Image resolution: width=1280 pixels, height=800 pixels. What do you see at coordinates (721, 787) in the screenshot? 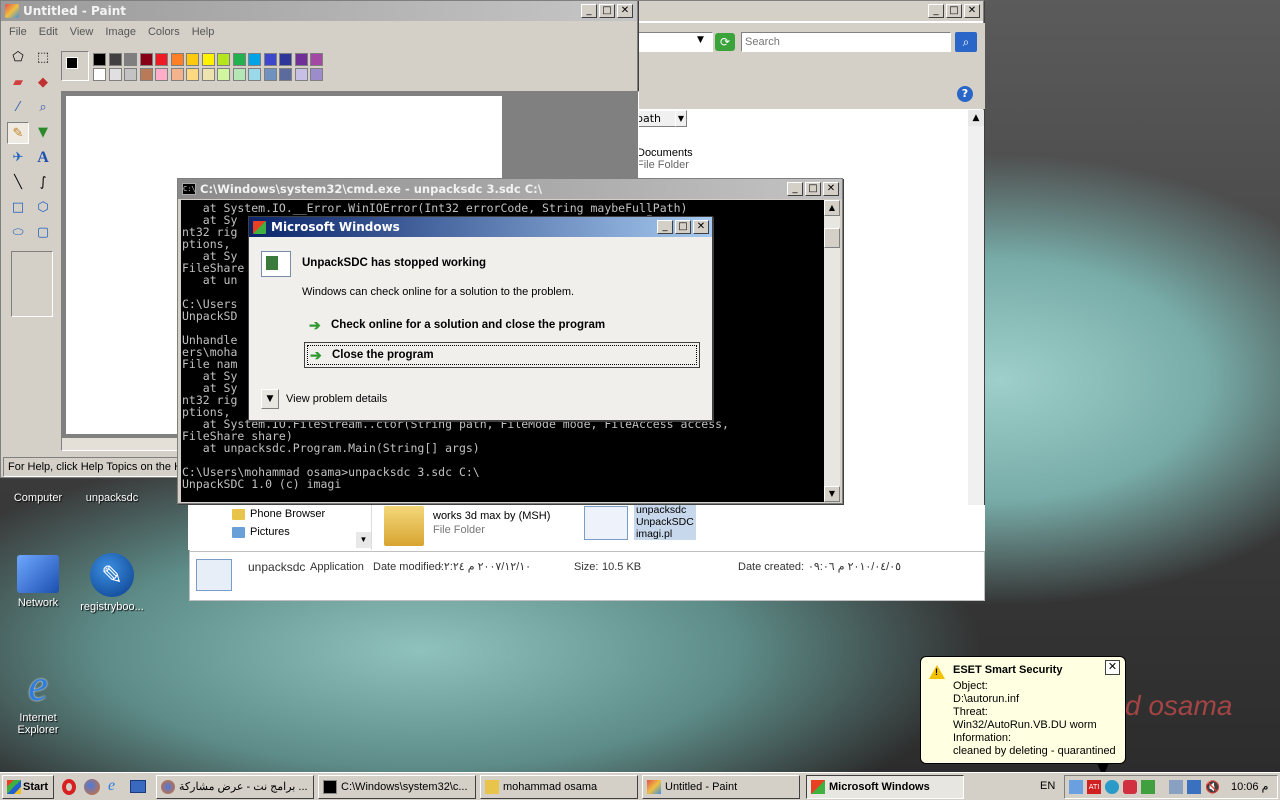
I see `taskbar-item: Untitled - Paint` at bounding box center [721, 787].